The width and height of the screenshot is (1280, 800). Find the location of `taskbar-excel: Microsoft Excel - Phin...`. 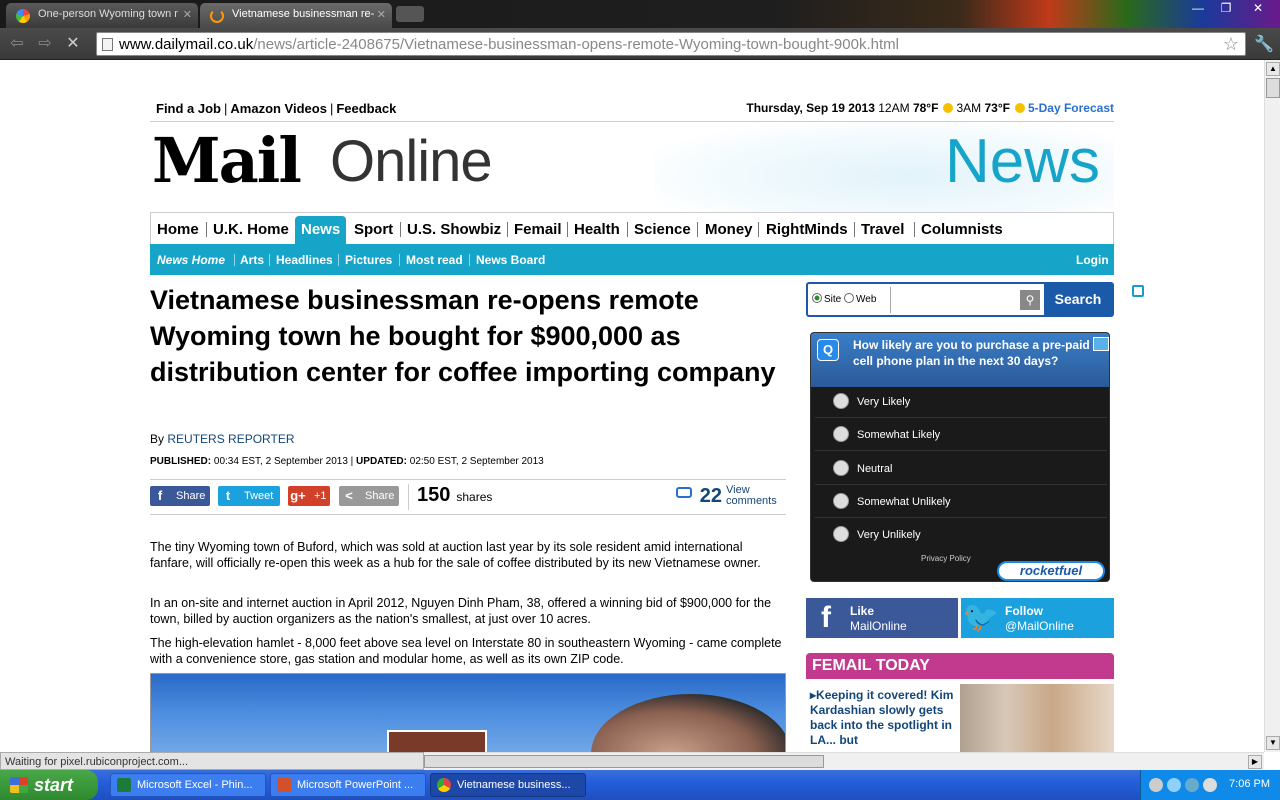

taskbar-excel: Microsoft Excel - Phin... is located at coordinates (188, 785).